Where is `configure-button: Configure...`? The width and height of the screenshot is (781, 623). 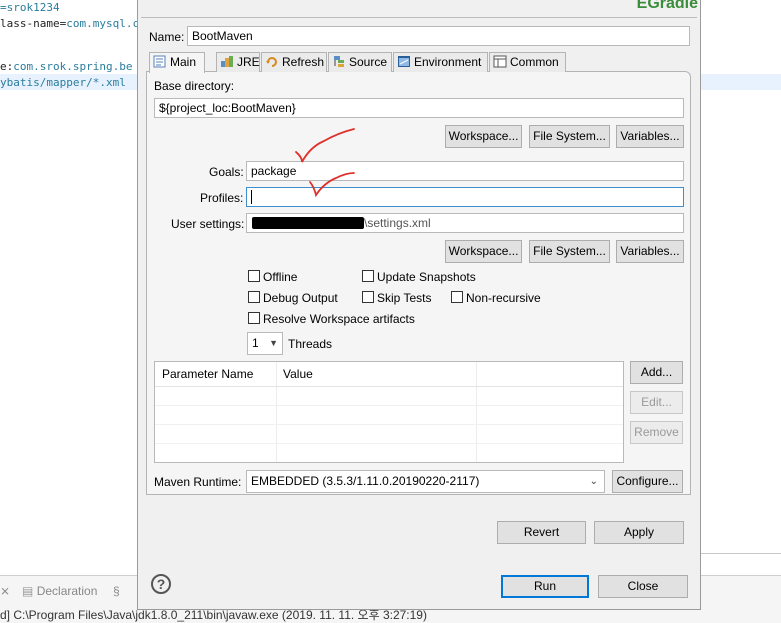 configure-button: Configure... is located at coordinates (647, 481).